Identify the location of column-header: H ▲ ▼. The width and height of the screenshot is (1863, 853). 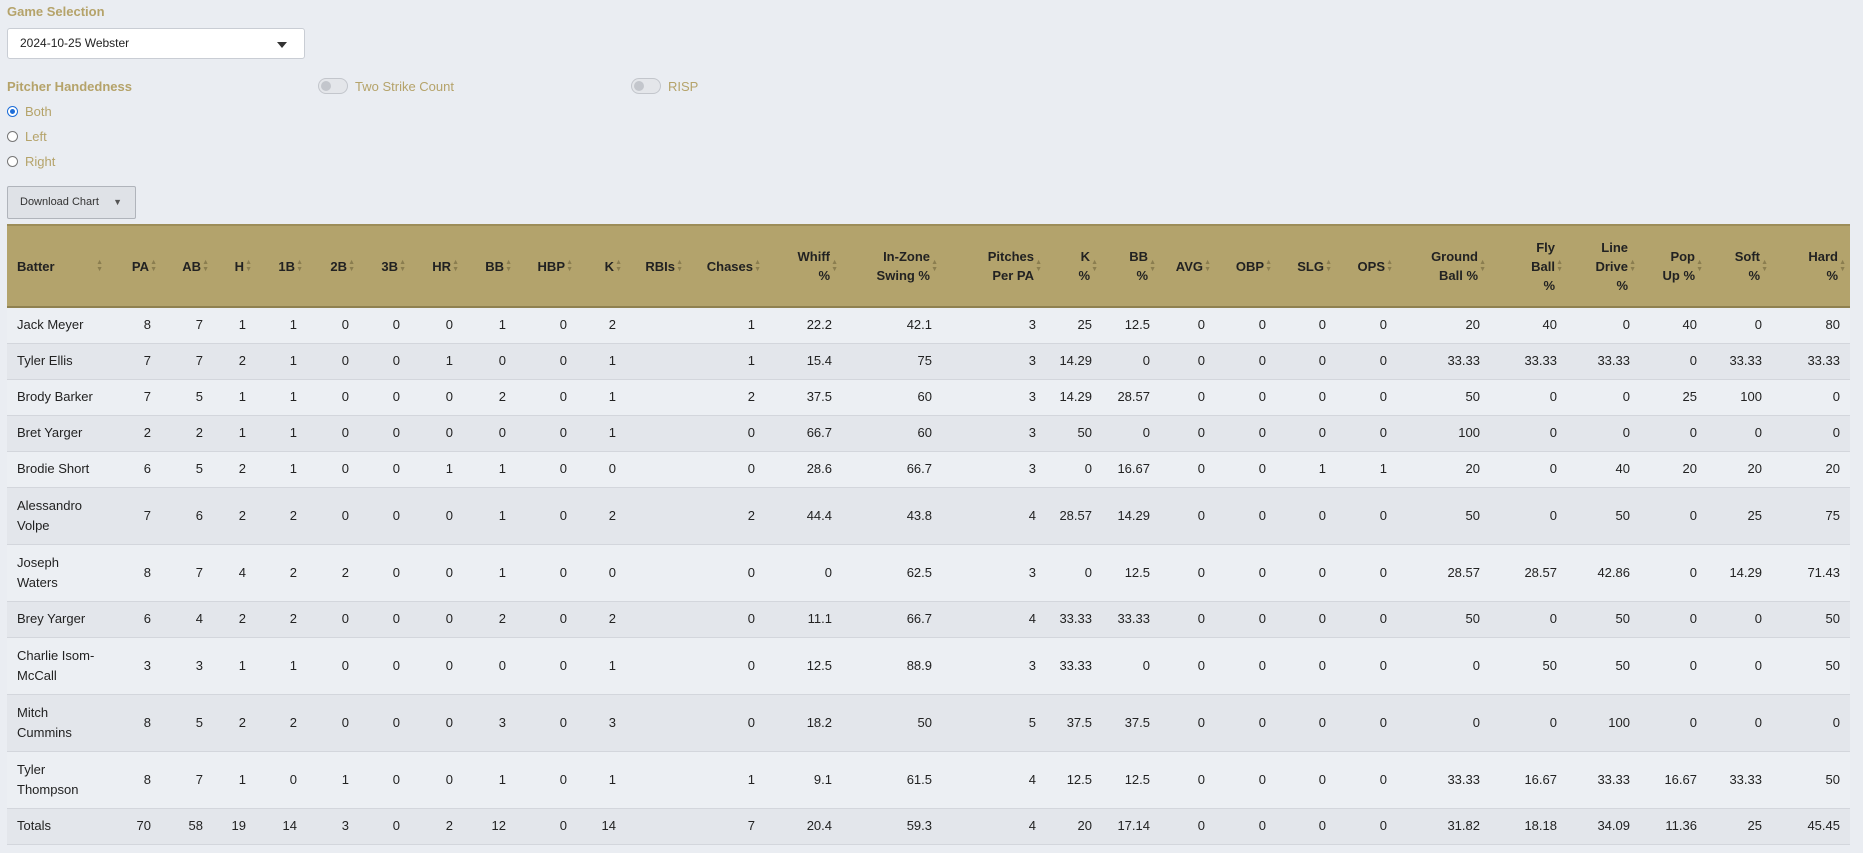
(234, 266).